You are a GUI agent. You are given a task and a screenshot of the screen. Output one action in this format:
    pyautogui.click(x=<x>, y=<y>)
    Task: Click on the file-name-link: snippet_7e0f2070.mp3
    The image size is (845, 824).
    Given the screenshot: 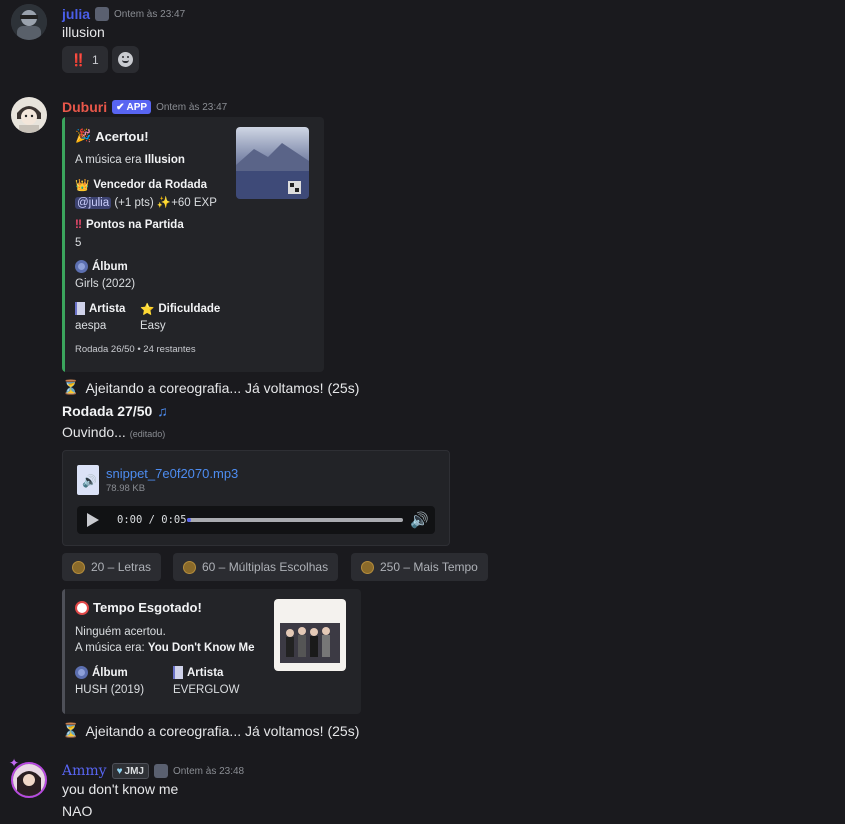 What is the action you would take?
    pyautogui.click(x=172, y=473)
    